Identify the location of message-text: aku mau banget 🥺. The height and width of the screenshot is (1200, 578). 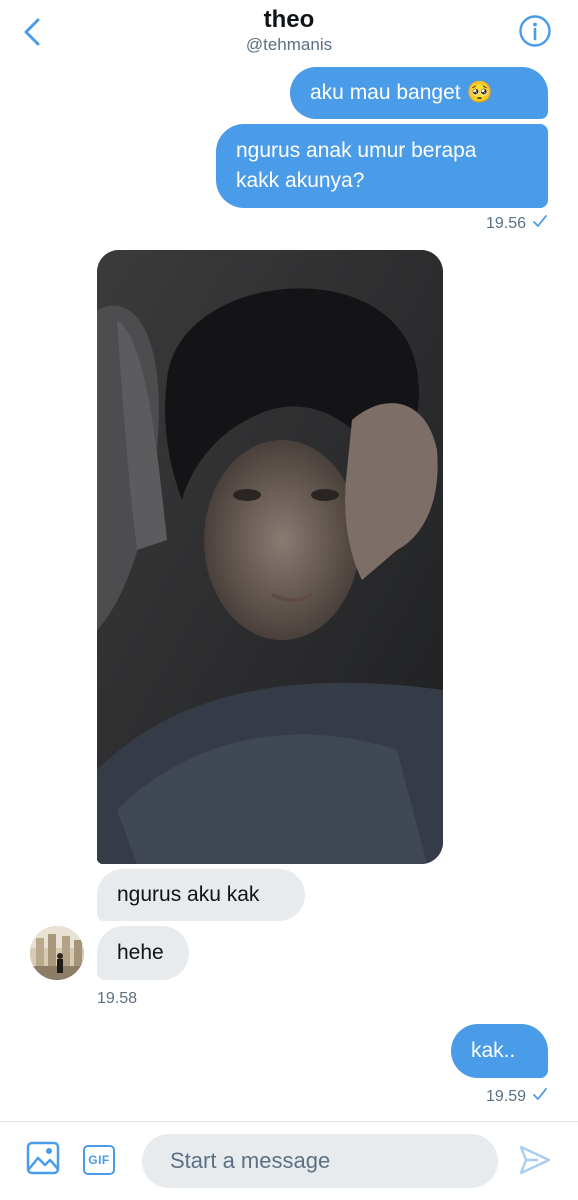
(401, 92).